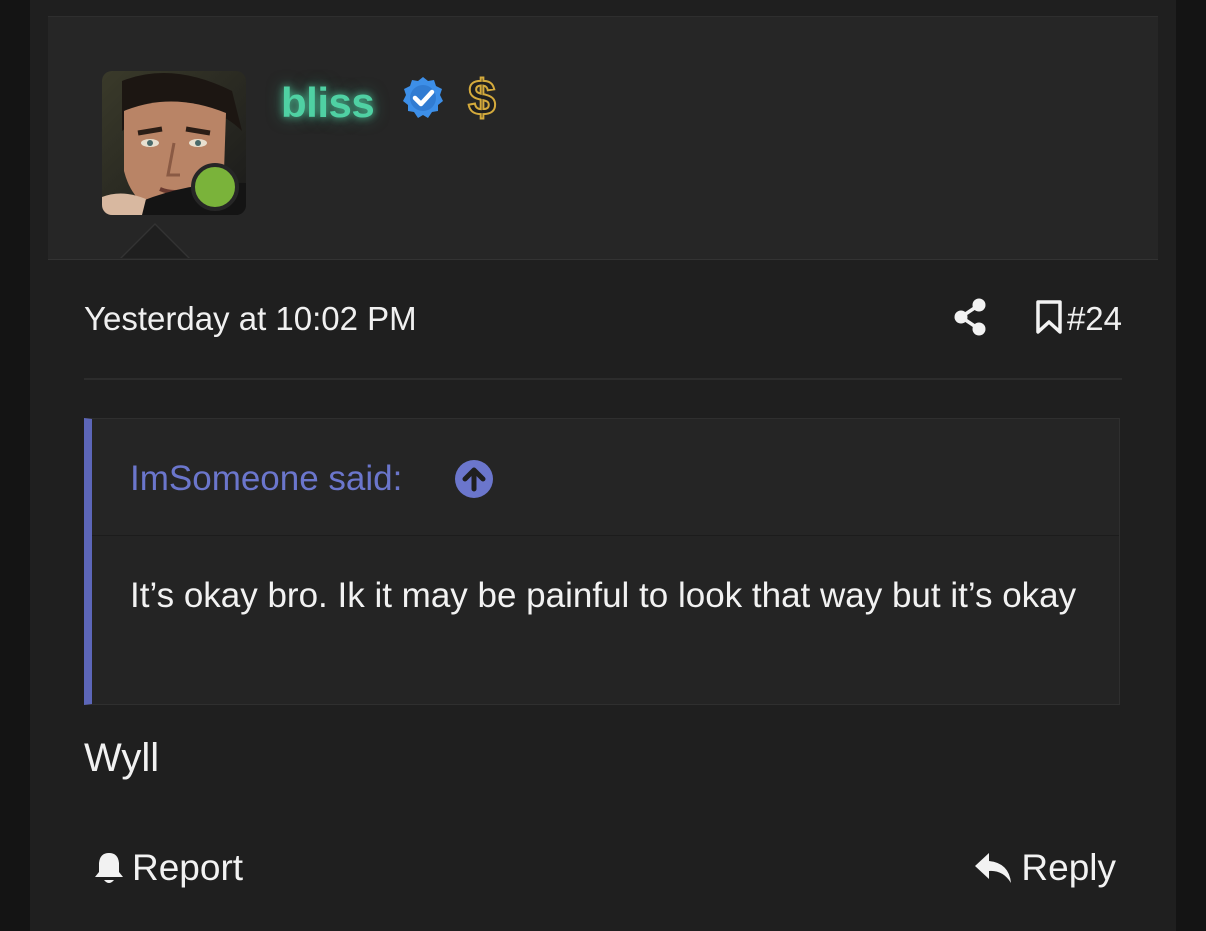 Image resolution: width=1206 pixels, height=931 pixels. What do you see at coordinates (122, 758) in the screenshot?
I see `post-body: Wyll` at bounding box center [122, 758].